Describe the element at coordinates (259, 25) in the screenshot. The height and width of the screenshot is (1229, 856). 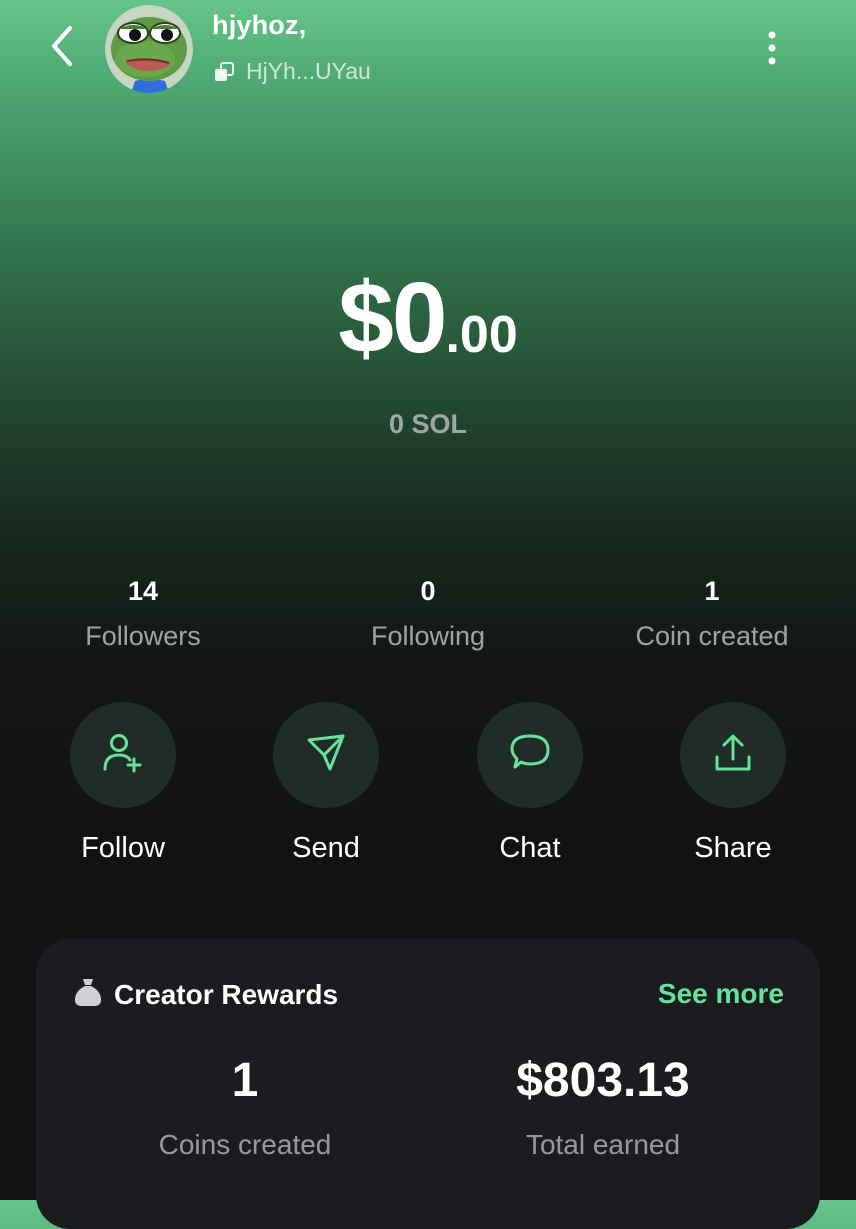
I see `username: hjyhoz,` at that location.